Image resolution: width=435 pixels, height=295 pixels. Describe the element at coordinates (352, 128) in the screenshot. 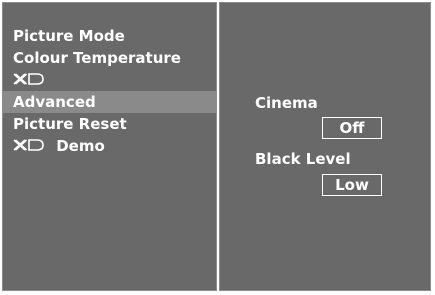

I see `cinema-value-box: Off` at that location.